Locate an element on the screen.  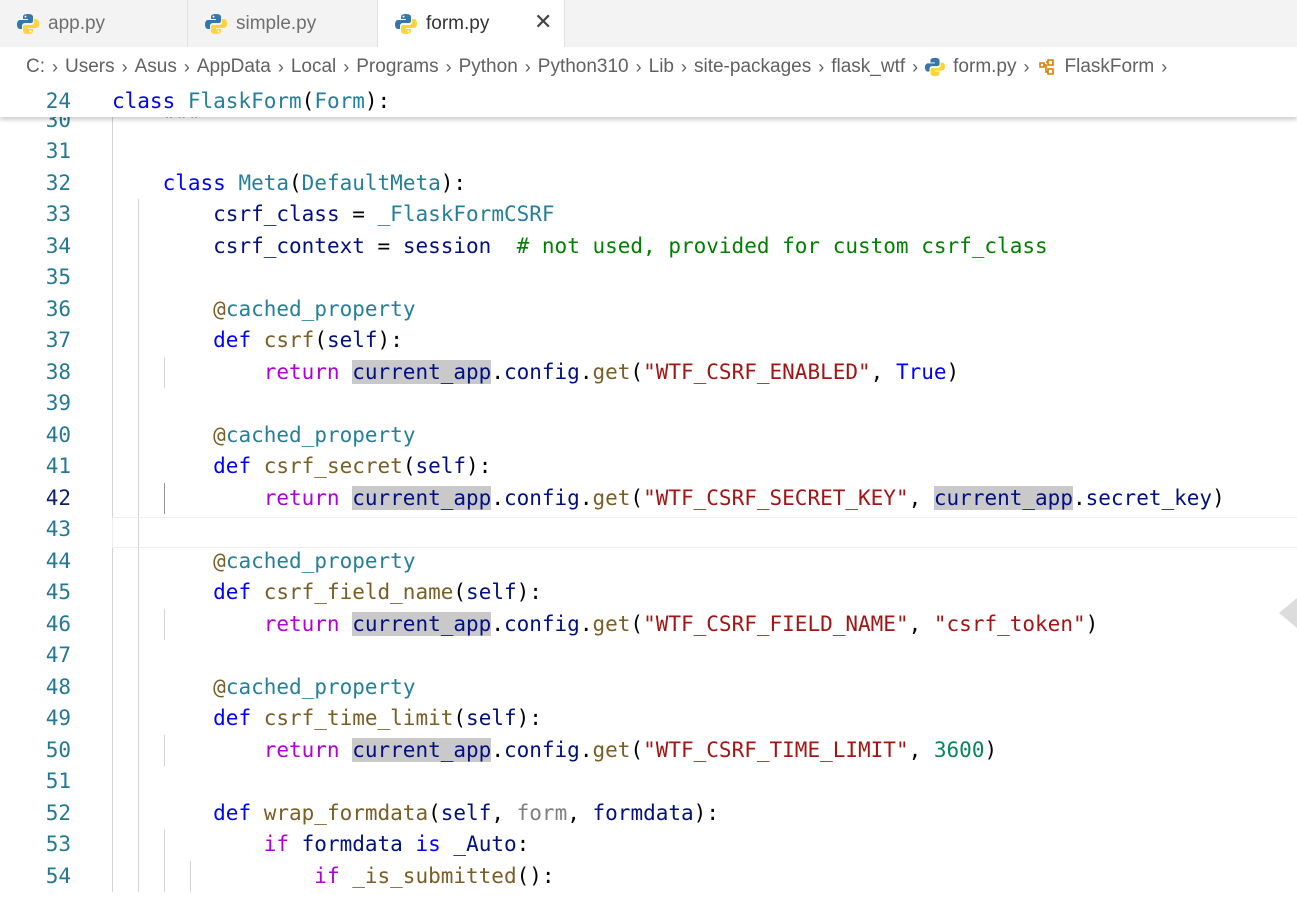
breadcrumb-item: AppData is located at coordinates (234, 67).